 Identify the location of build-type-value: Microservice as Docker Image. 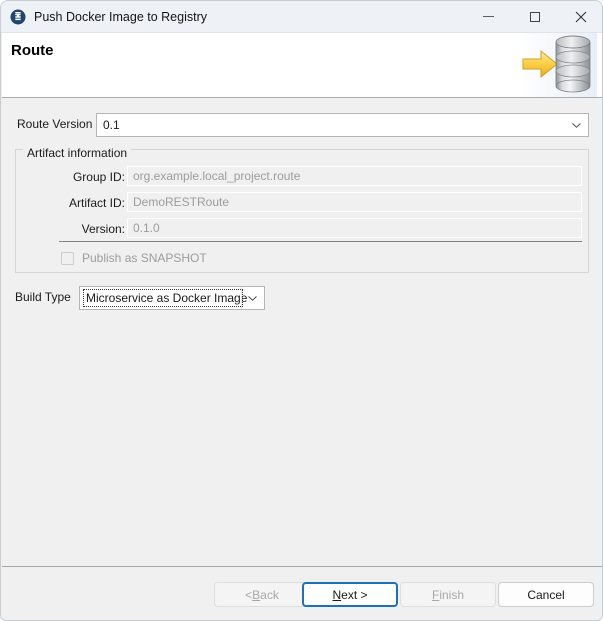
(167, 298).